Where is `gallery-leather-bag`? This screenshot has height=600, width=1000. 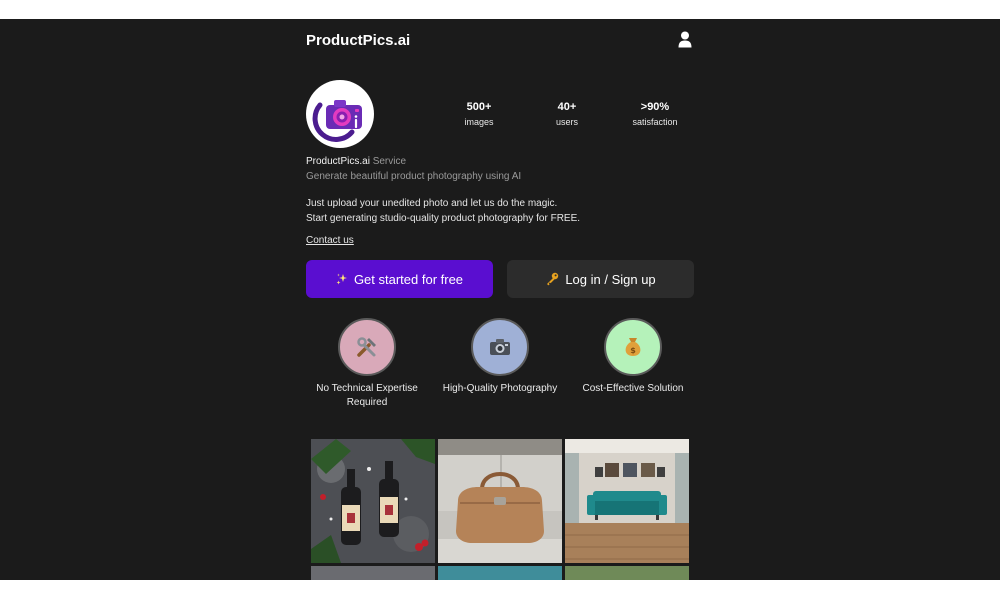
gallery-leather-bag is located at coordinates (500, 501).